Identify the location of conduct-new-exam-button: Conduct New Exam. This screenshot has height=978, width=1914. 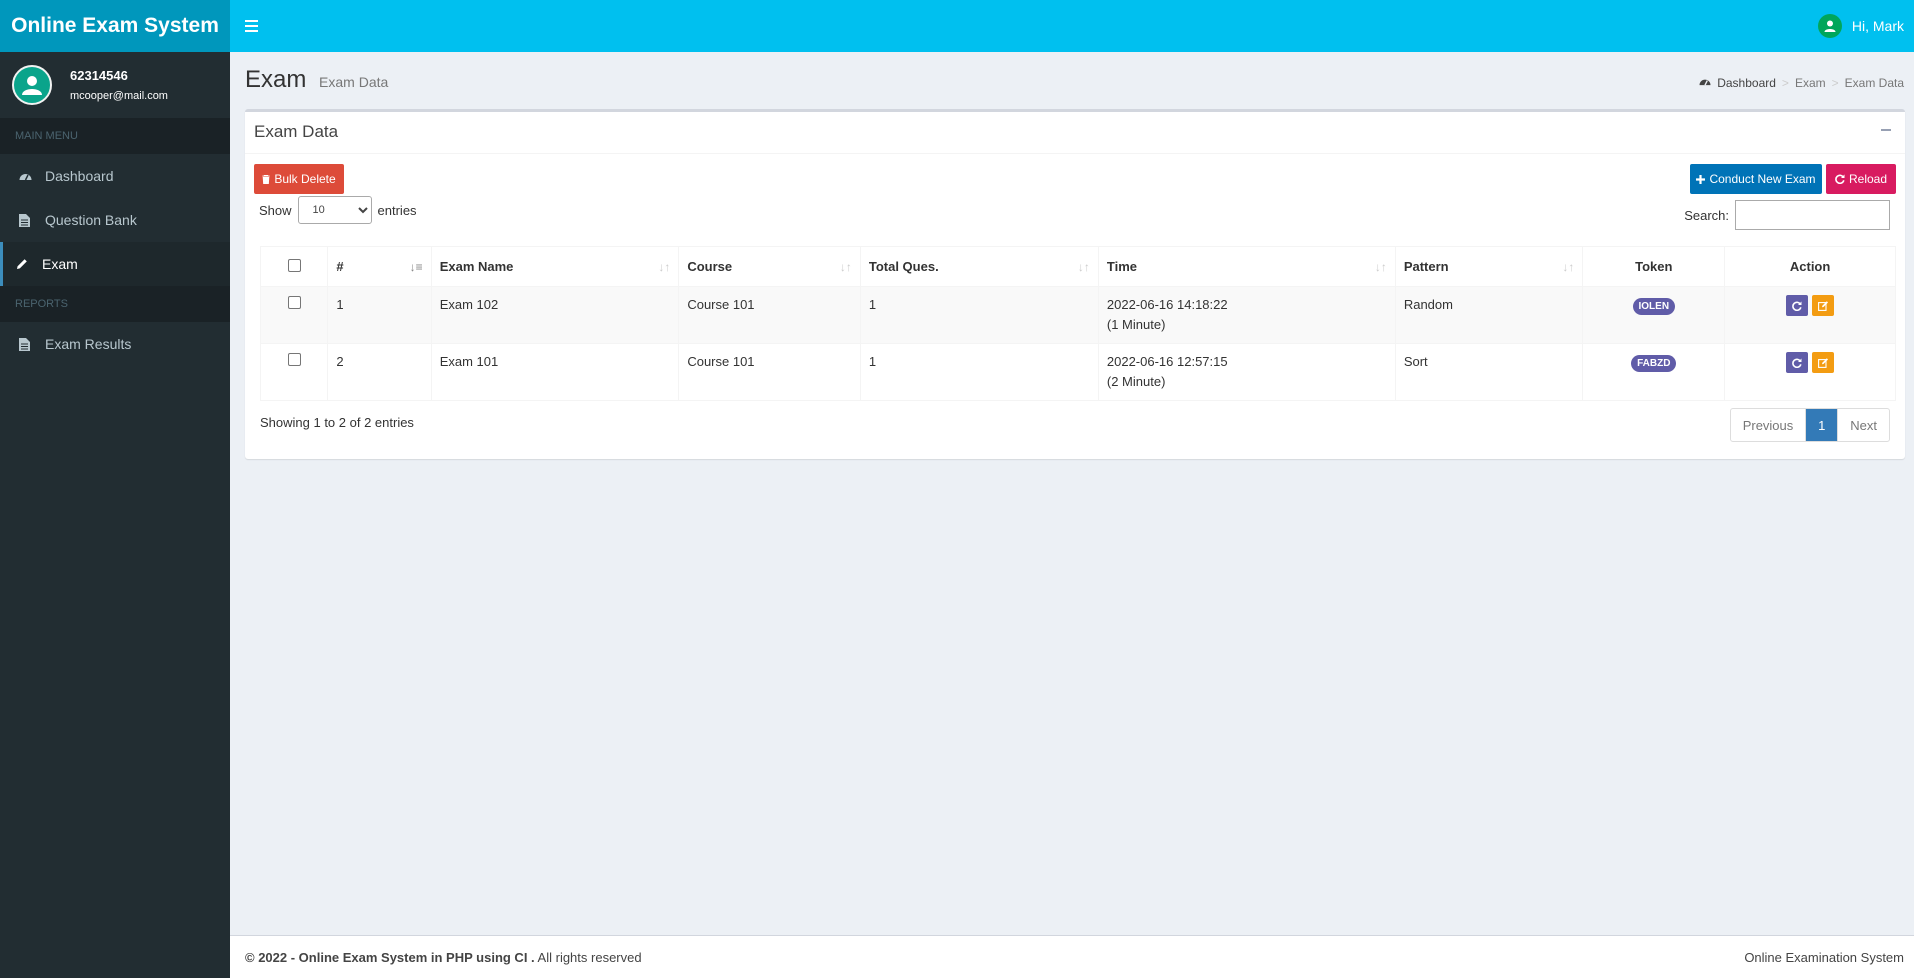
(1756, 179).